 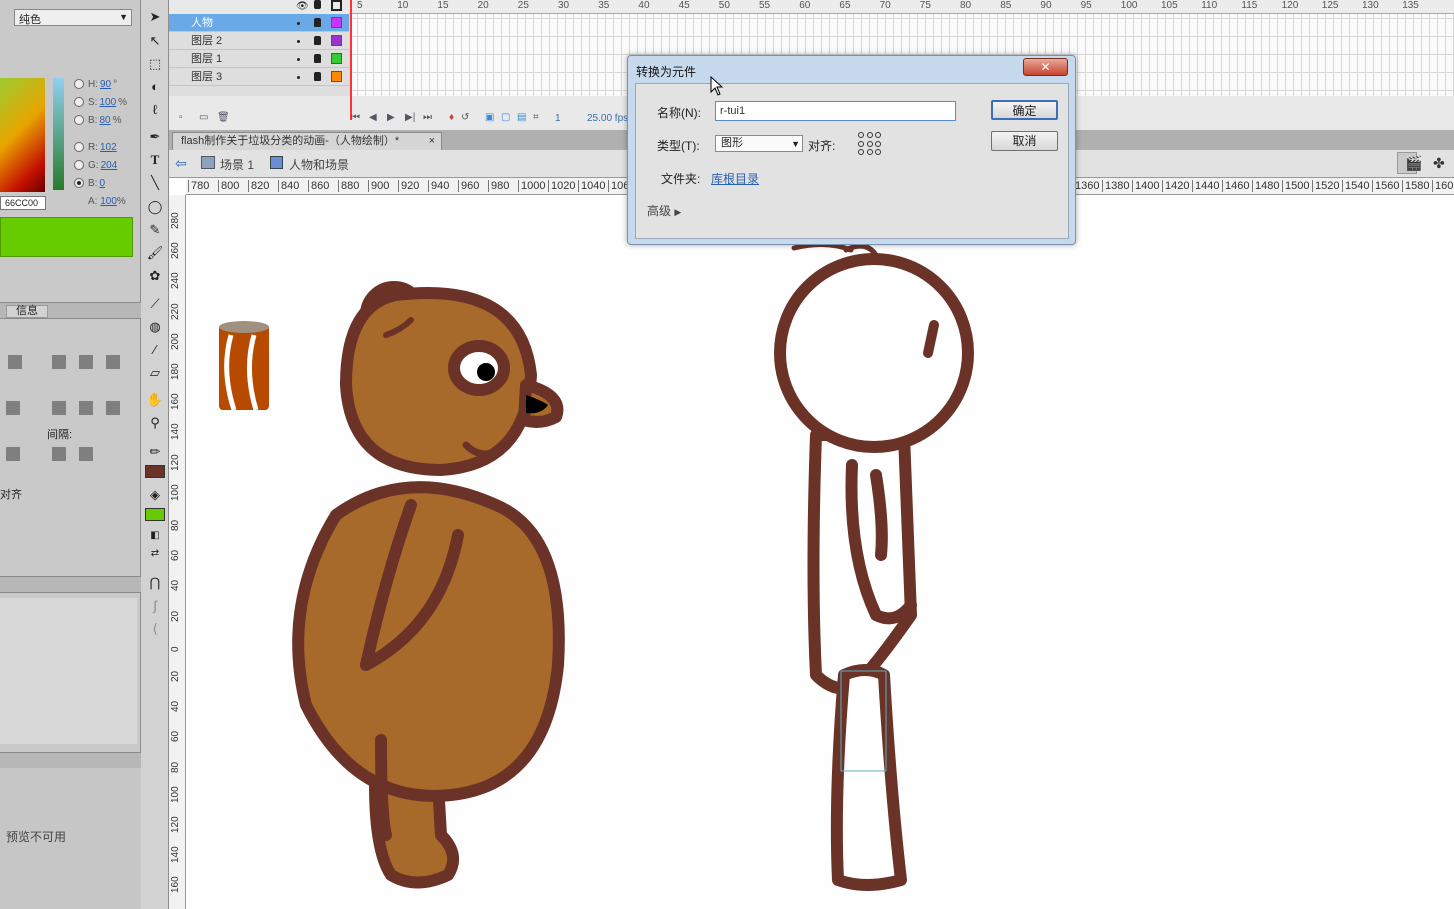 What do you see at coordinates (155, 629) in the screenshot?
I see `straighten-icon: ⟨` at bounding box center [155, 629].